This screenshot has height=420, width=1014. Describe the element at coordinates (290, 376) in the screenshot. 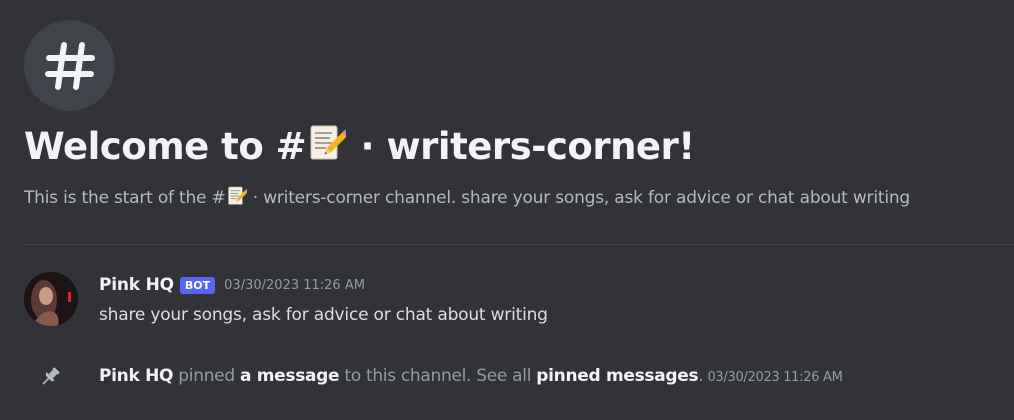

I see `pinned-message-link: a message` at that location.